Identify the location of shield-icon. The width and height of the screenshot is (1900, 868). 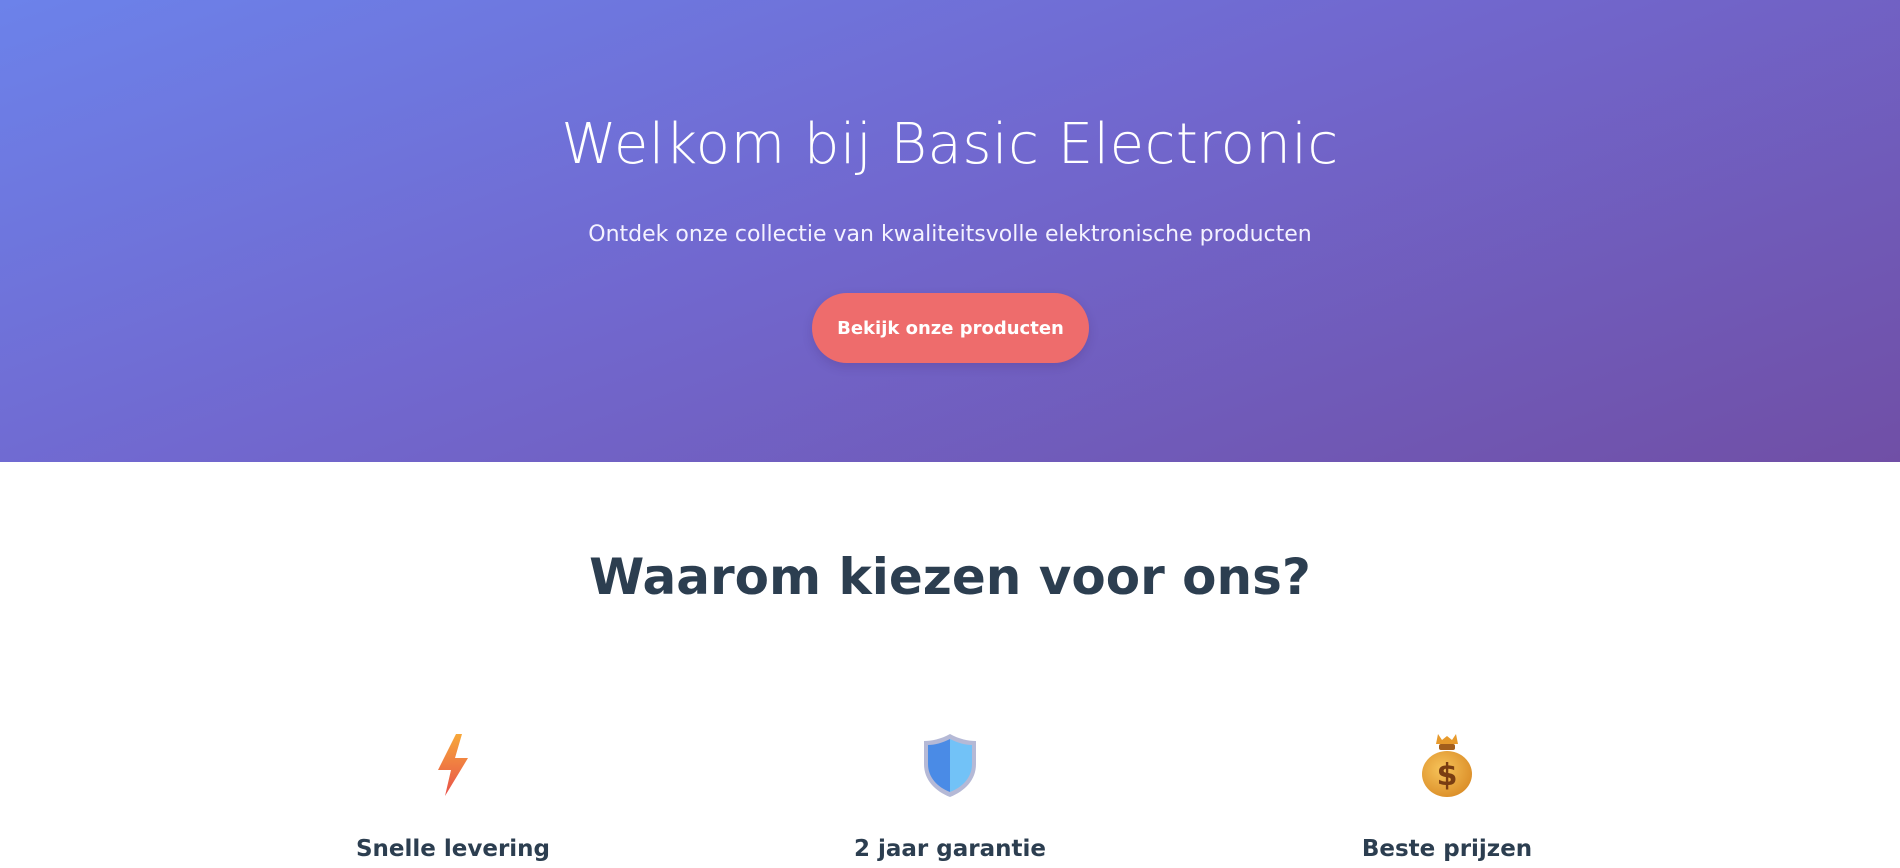
(950, 765).